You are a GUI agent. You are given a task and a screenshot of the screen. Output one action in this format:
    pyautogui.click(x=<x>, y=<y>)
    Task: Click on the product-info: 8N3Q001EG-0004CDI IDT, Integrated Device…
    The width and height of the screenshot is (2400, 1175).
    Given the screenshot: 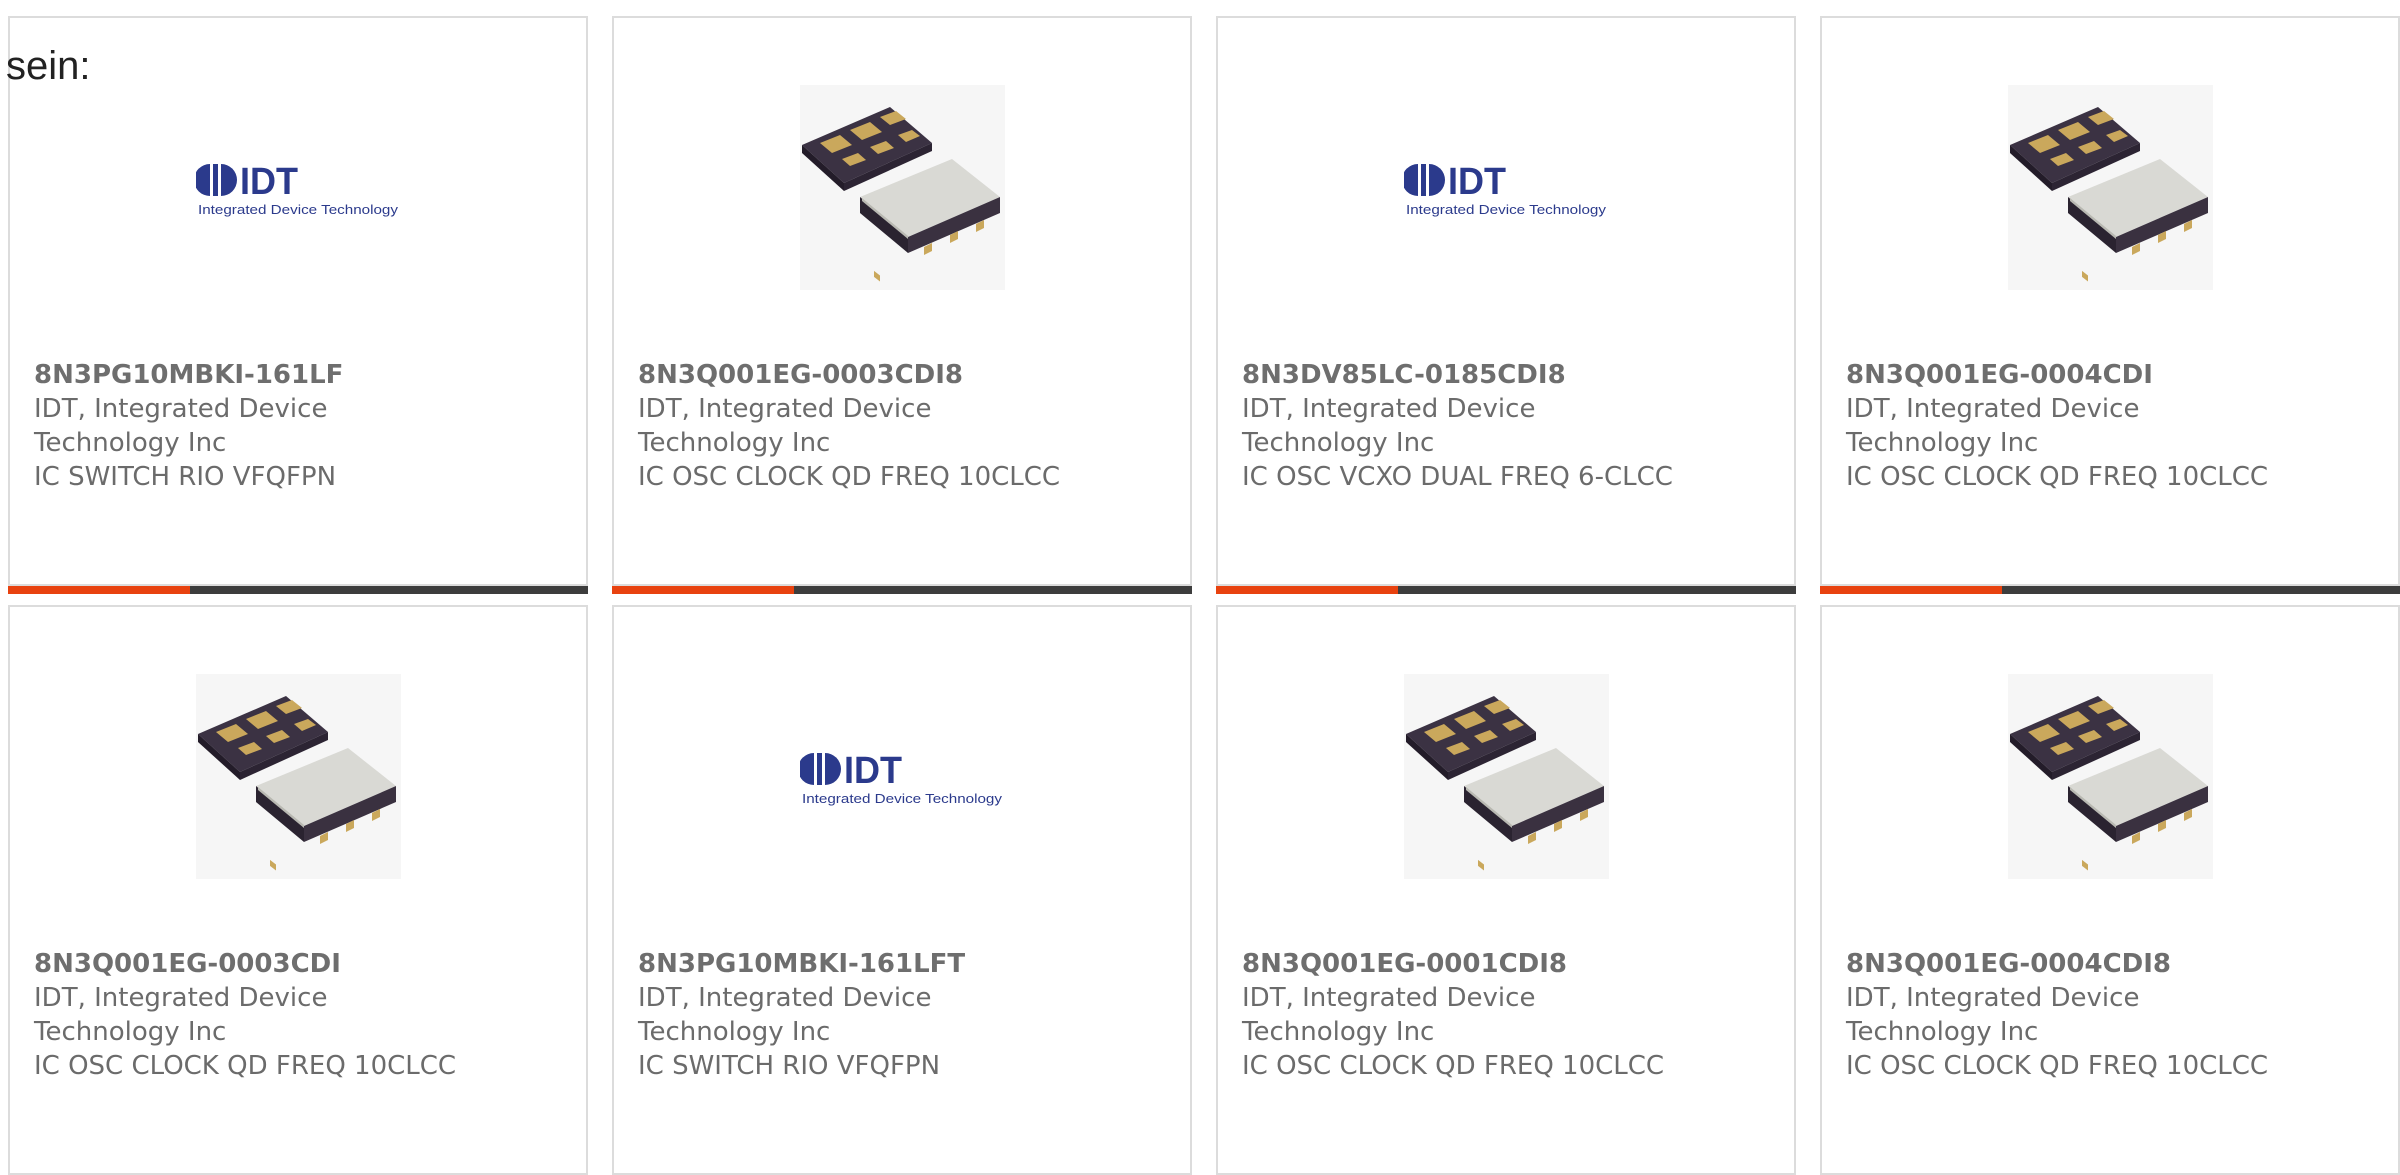 What is the action you would take?
    pyautogui.click(x=2114, y=426)
    